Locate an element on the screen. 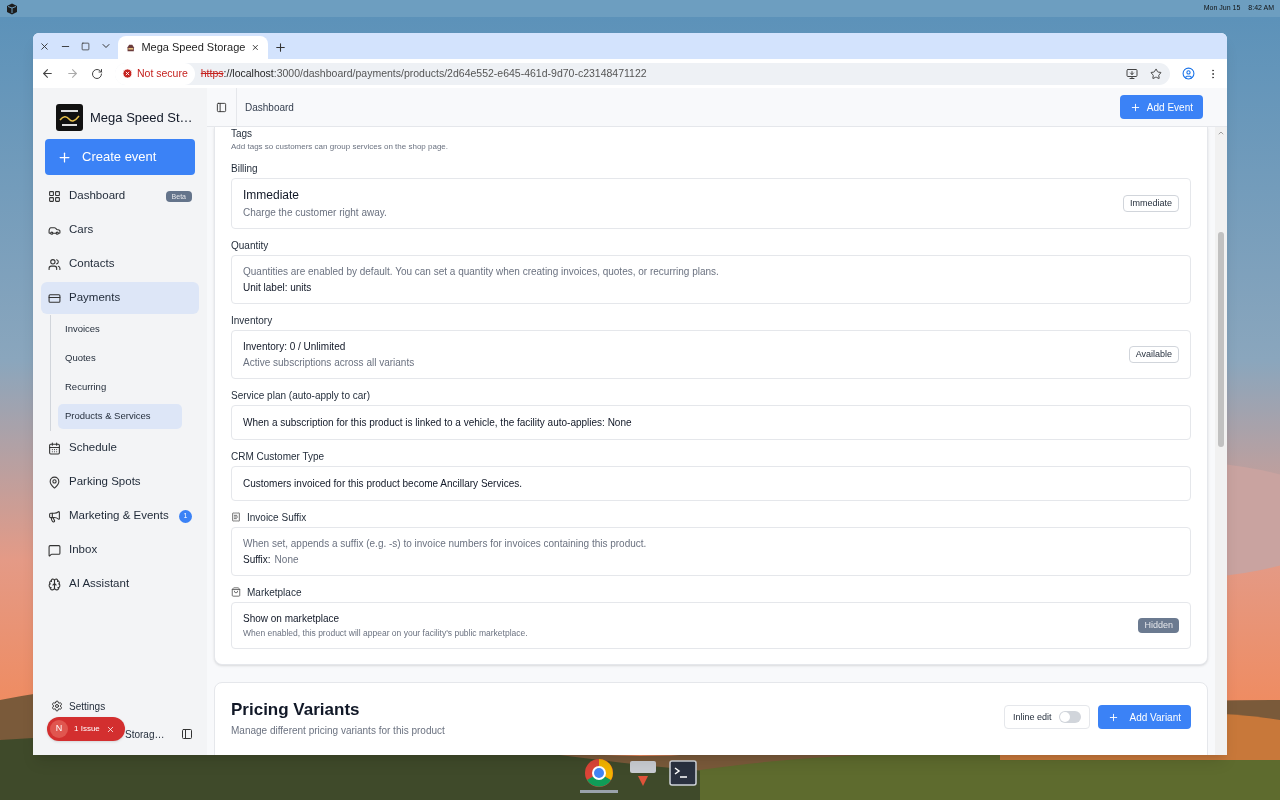 The image size is (1280, 800). description-text: When set, appends a suffix (e.g. -s) to invoice numbers for invoices containing this product. is located at coordinates (445, 543).